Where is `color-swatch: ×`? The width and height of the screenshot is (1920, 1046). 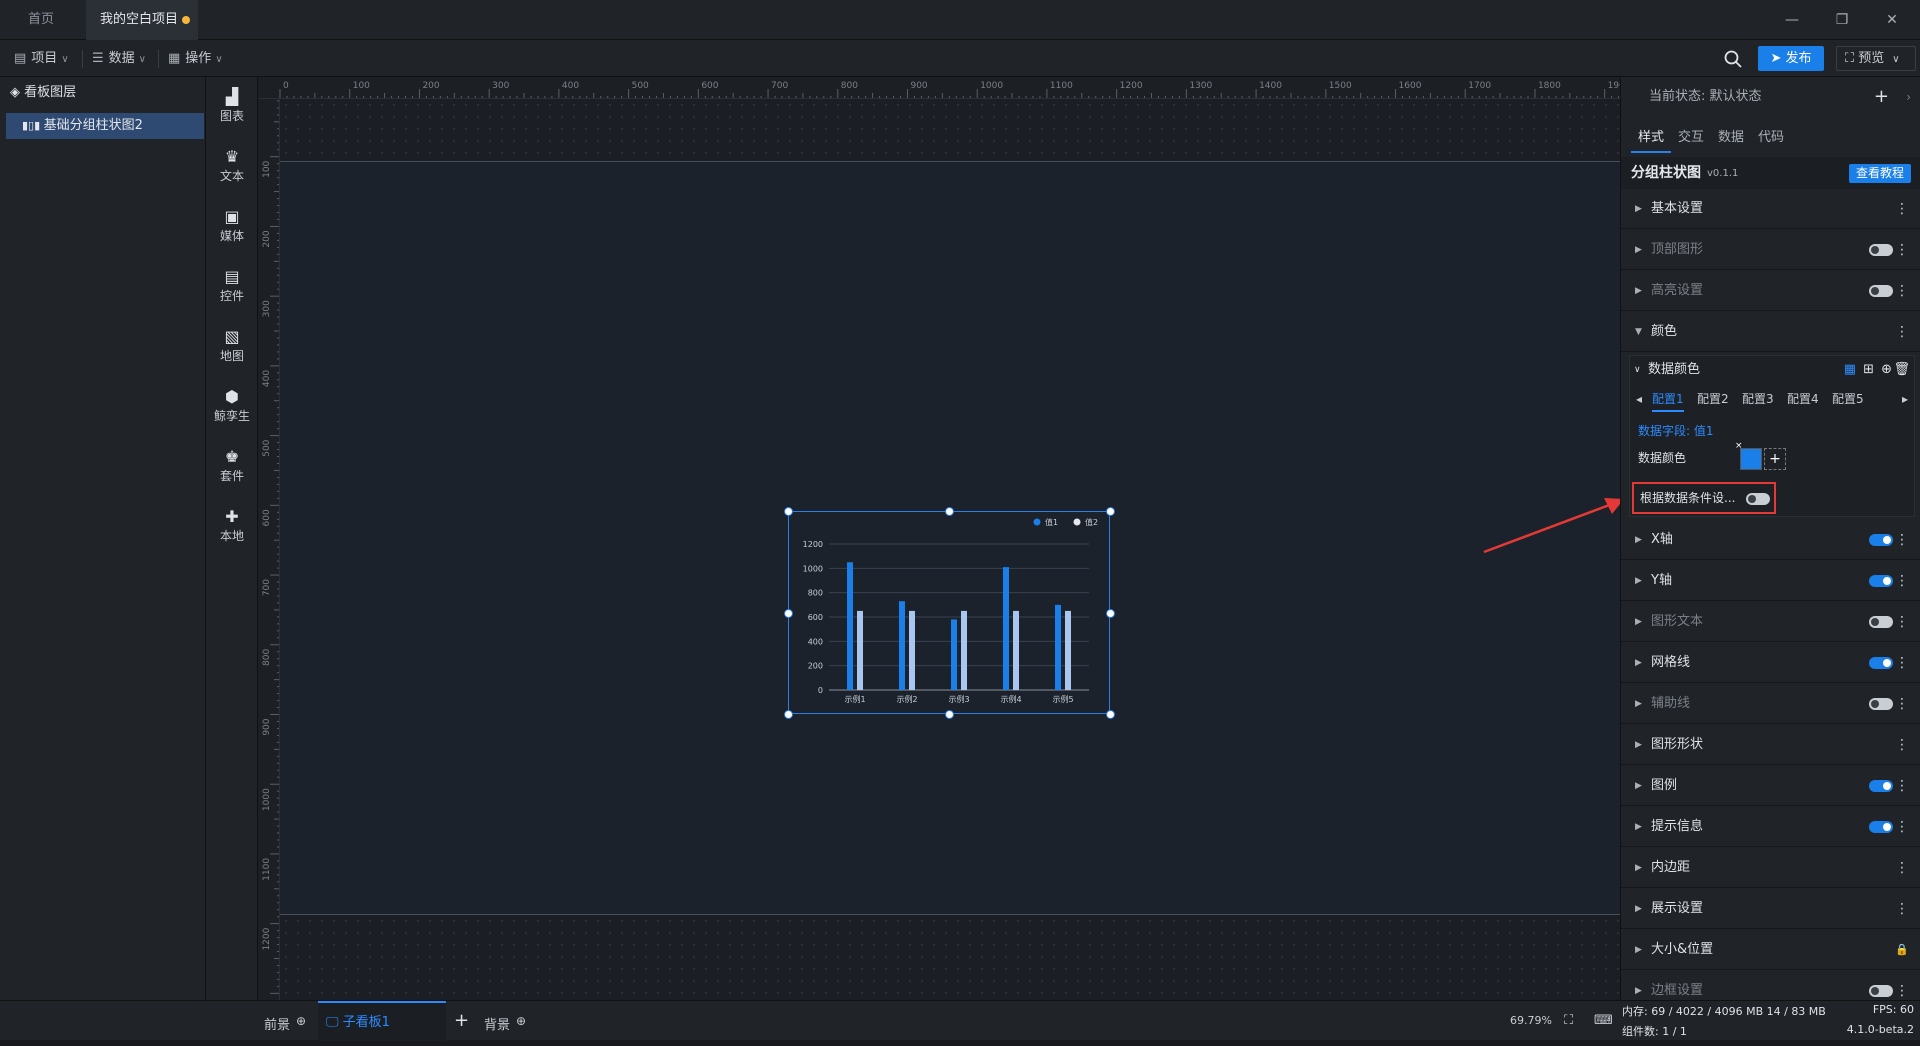
color-swatch: × is located at coordinates (1748, 455).